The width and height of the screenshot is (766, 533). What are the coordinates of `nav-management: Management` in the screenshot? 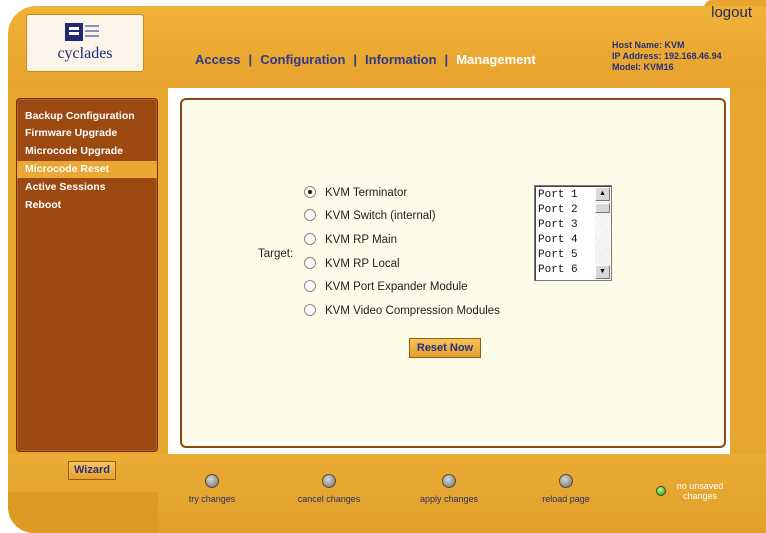 It's located at (495, 59).